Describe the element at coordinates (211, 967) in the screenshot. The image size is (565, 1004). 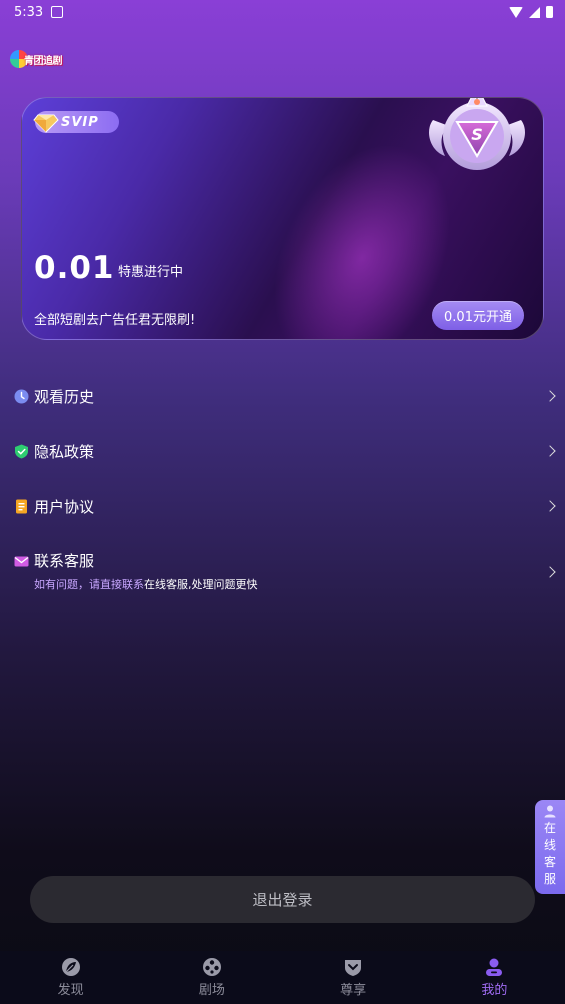
I see `film-reel-icon` at that location.